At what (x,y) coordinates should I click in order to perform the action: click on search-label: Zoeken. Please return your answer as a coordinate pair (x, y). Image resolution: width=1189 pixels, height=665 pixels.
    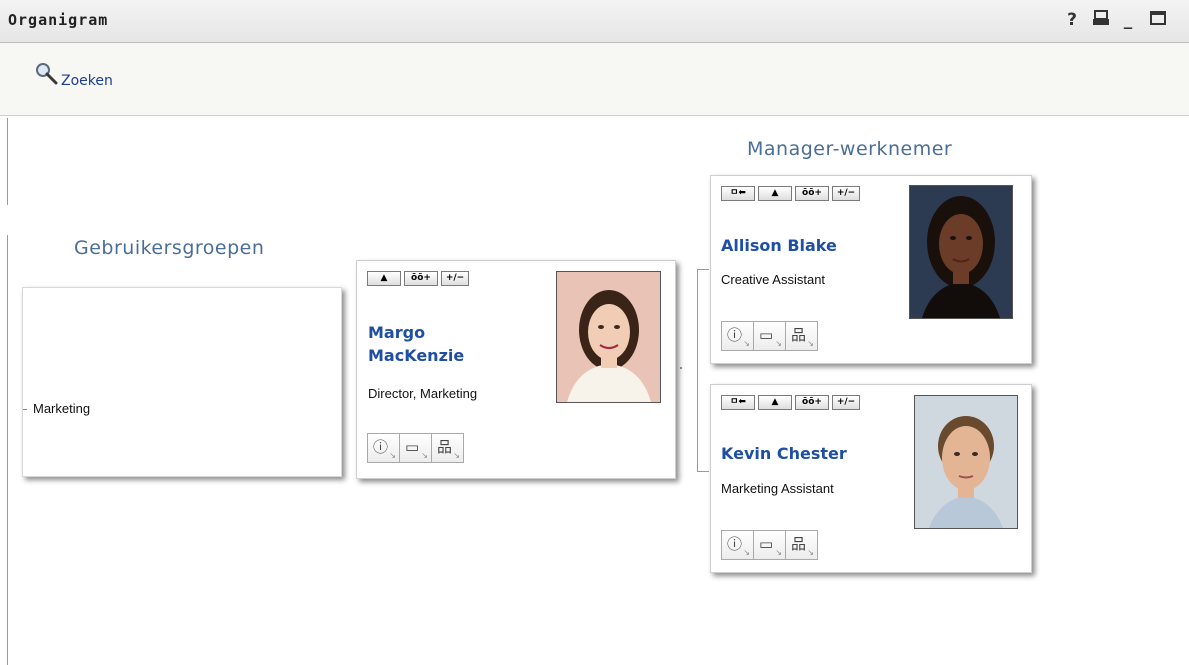
    Looking at the image, I should click on (87, 81).